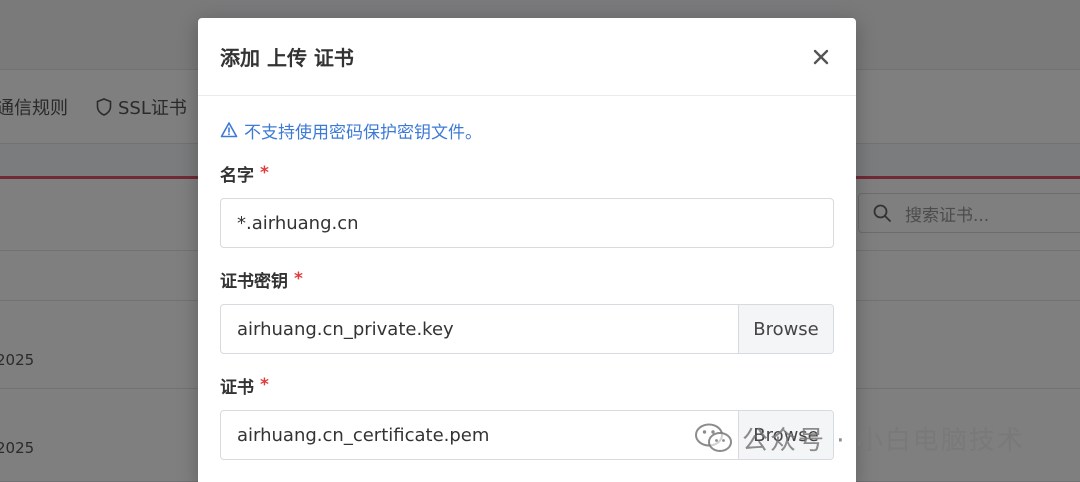 The width and height of the screenshot is (1080, 482). What do you see at coordinates (363, 132) in the screenshot?
I see `warning-text: 不支持使用密码保护密钥文件。` at bounding box center [363, 132].